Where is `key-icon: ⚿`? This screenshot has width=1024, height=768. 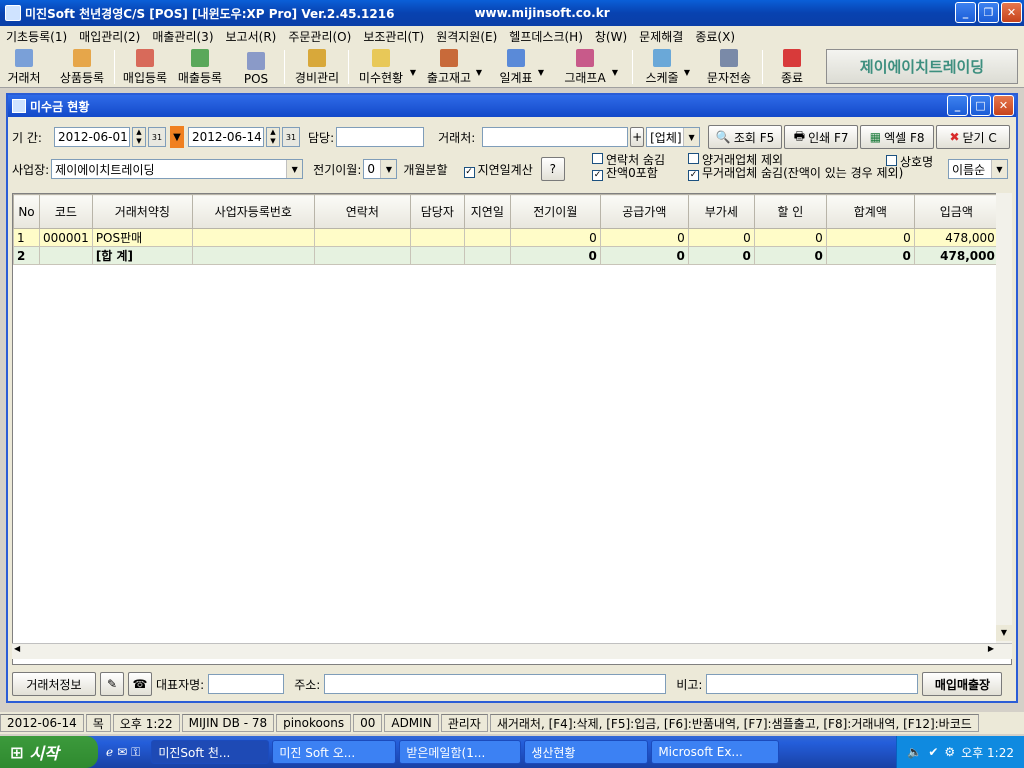 key-icon: ⚿ is located at coordinates (135, 752).